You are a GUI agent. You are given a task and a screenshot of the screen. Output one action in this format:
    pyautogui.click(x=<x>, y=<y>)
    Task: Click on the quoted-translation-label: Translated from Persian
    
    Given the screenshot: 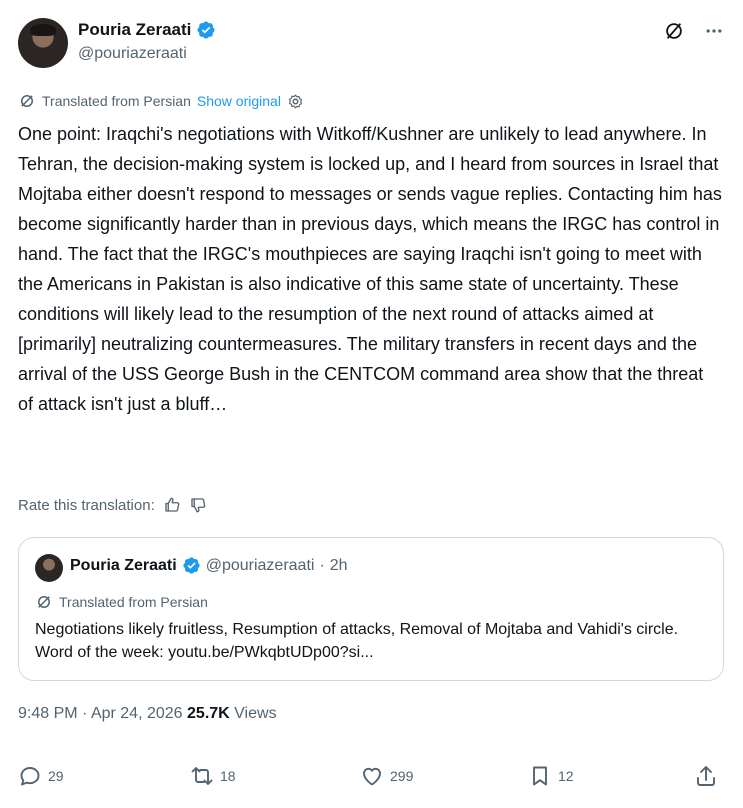 What is the action you would take?
    pyautogui.click(x=133, y=602)
    